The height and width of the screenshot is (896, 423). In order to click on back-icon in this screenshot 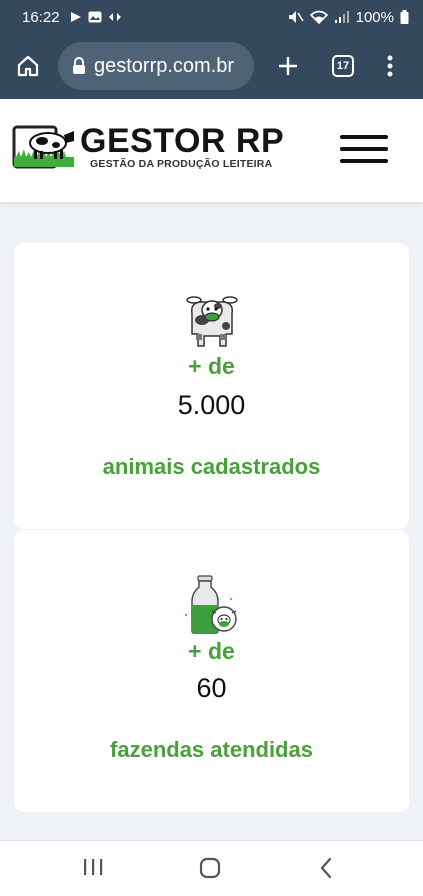, I will do `click(326, 868)`.